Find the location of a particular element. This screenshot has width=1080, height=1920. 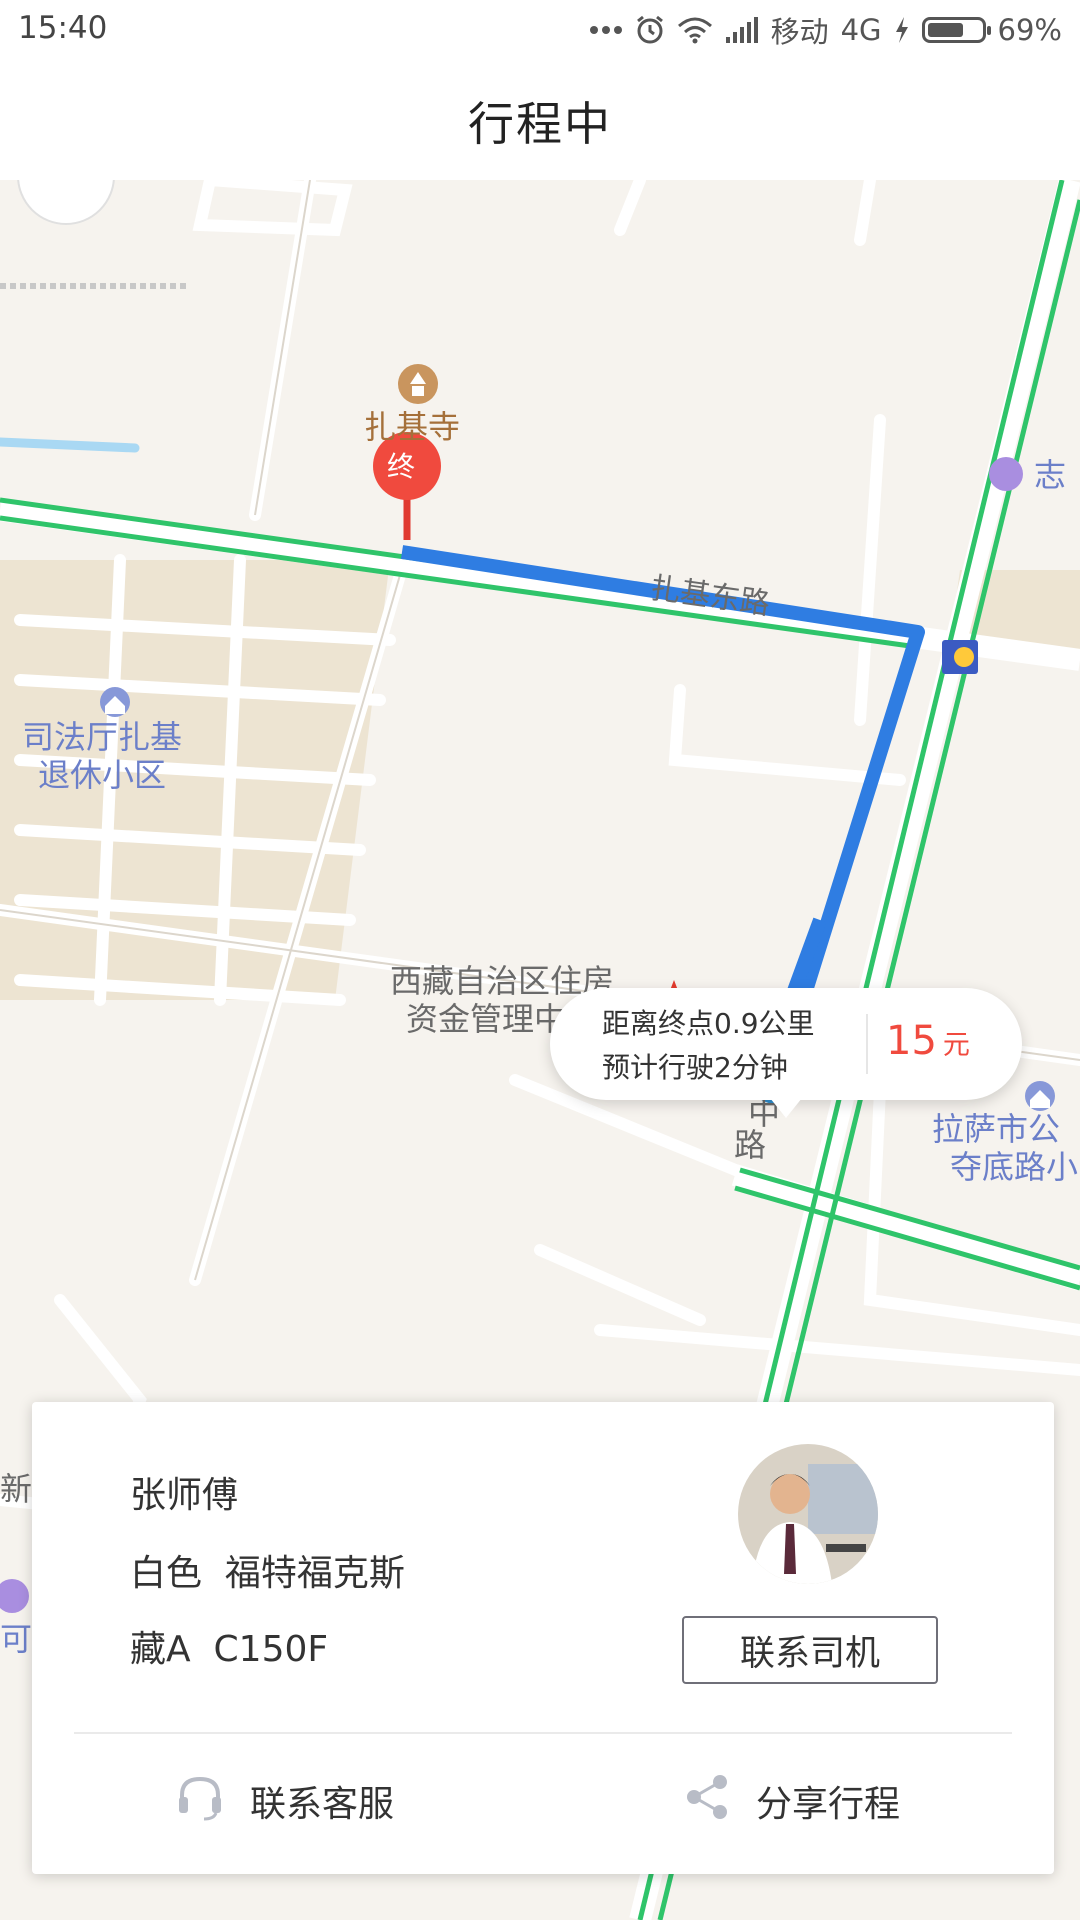

status-icons: 移动 4G 69% is located at coordinates (825, 30).